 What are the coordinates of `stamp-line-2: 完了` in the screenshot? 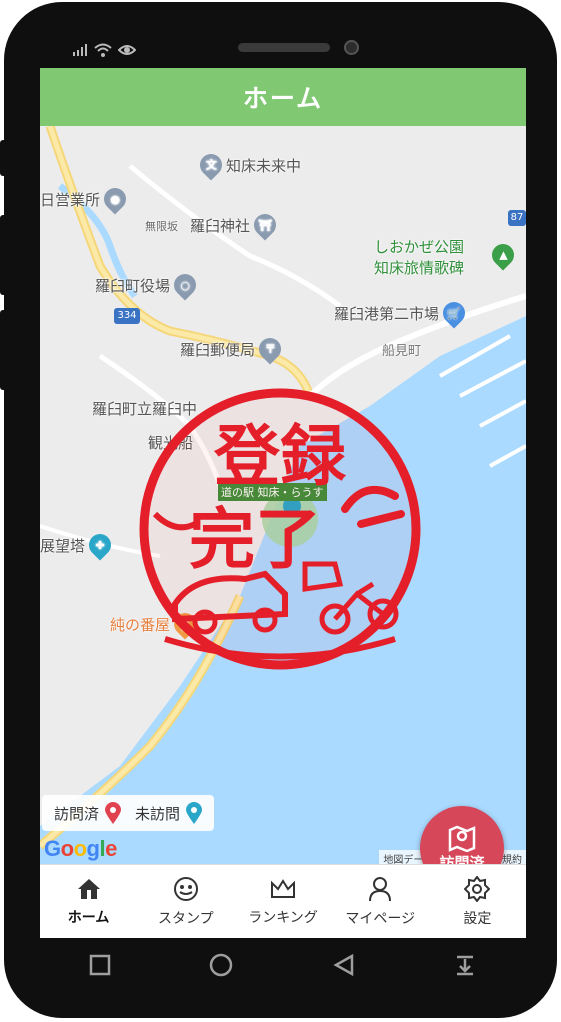 It's located at (255, 539).